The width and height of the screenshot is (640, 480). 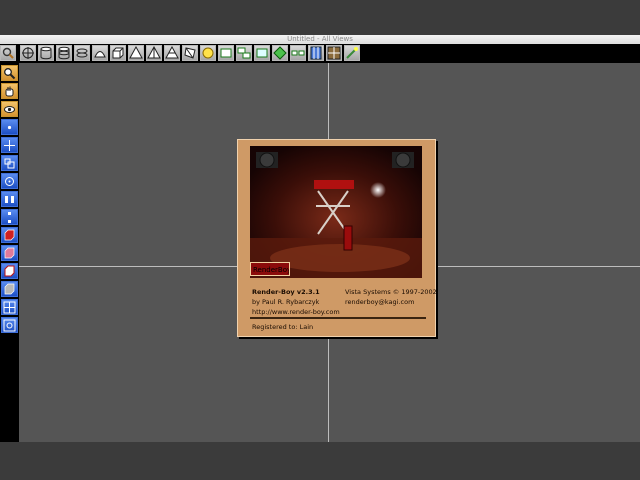 I want to click on cube-icon, so click(x=118, y=53).